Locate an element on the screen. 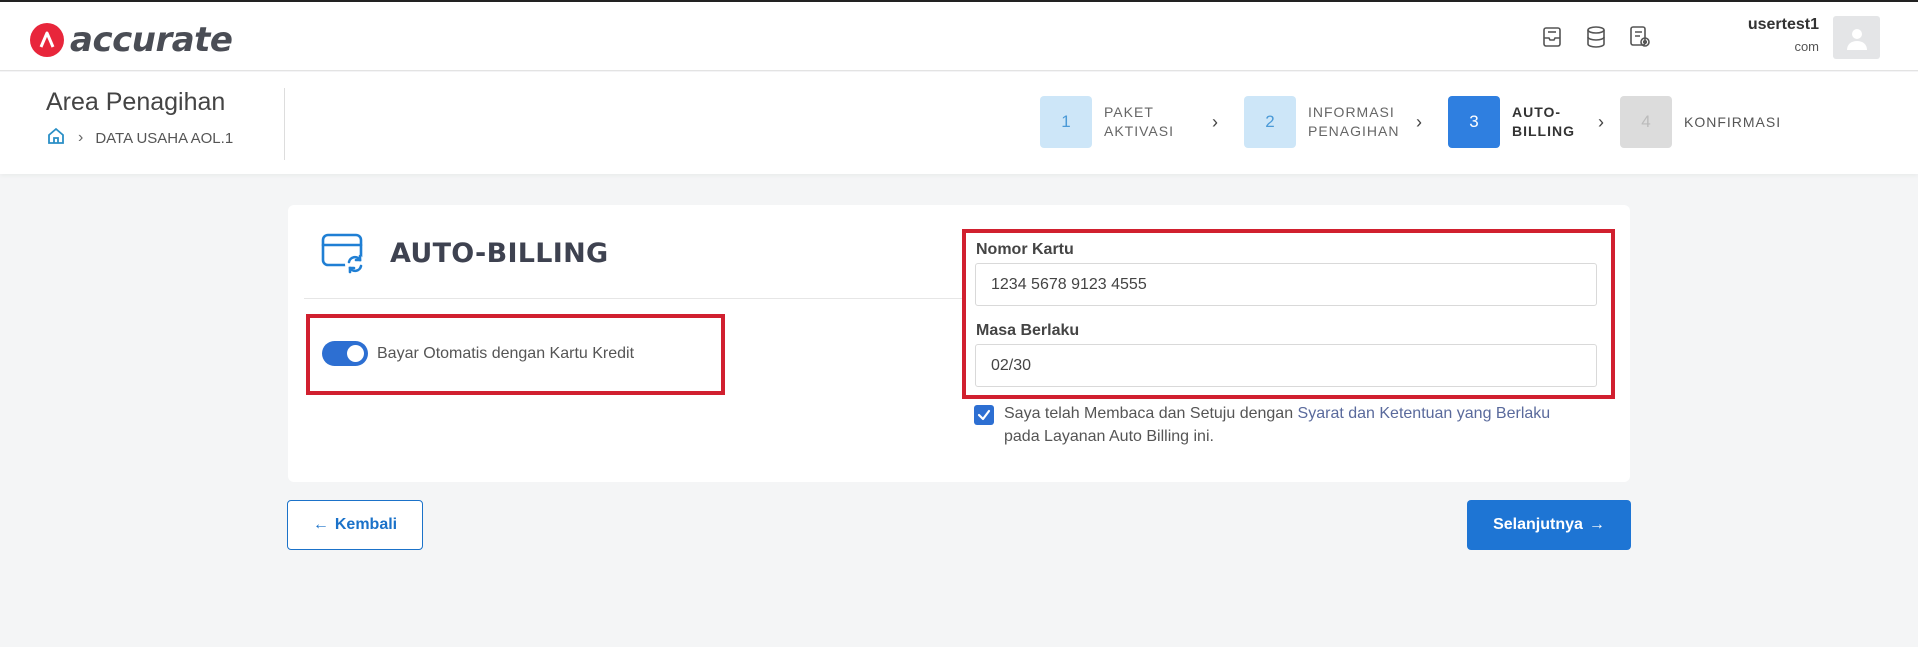 This screenshot has width=1918, height=647. step-paket-aktivasi: 1 PAKET AKTIVASI is located at coordinates (1119, 122).